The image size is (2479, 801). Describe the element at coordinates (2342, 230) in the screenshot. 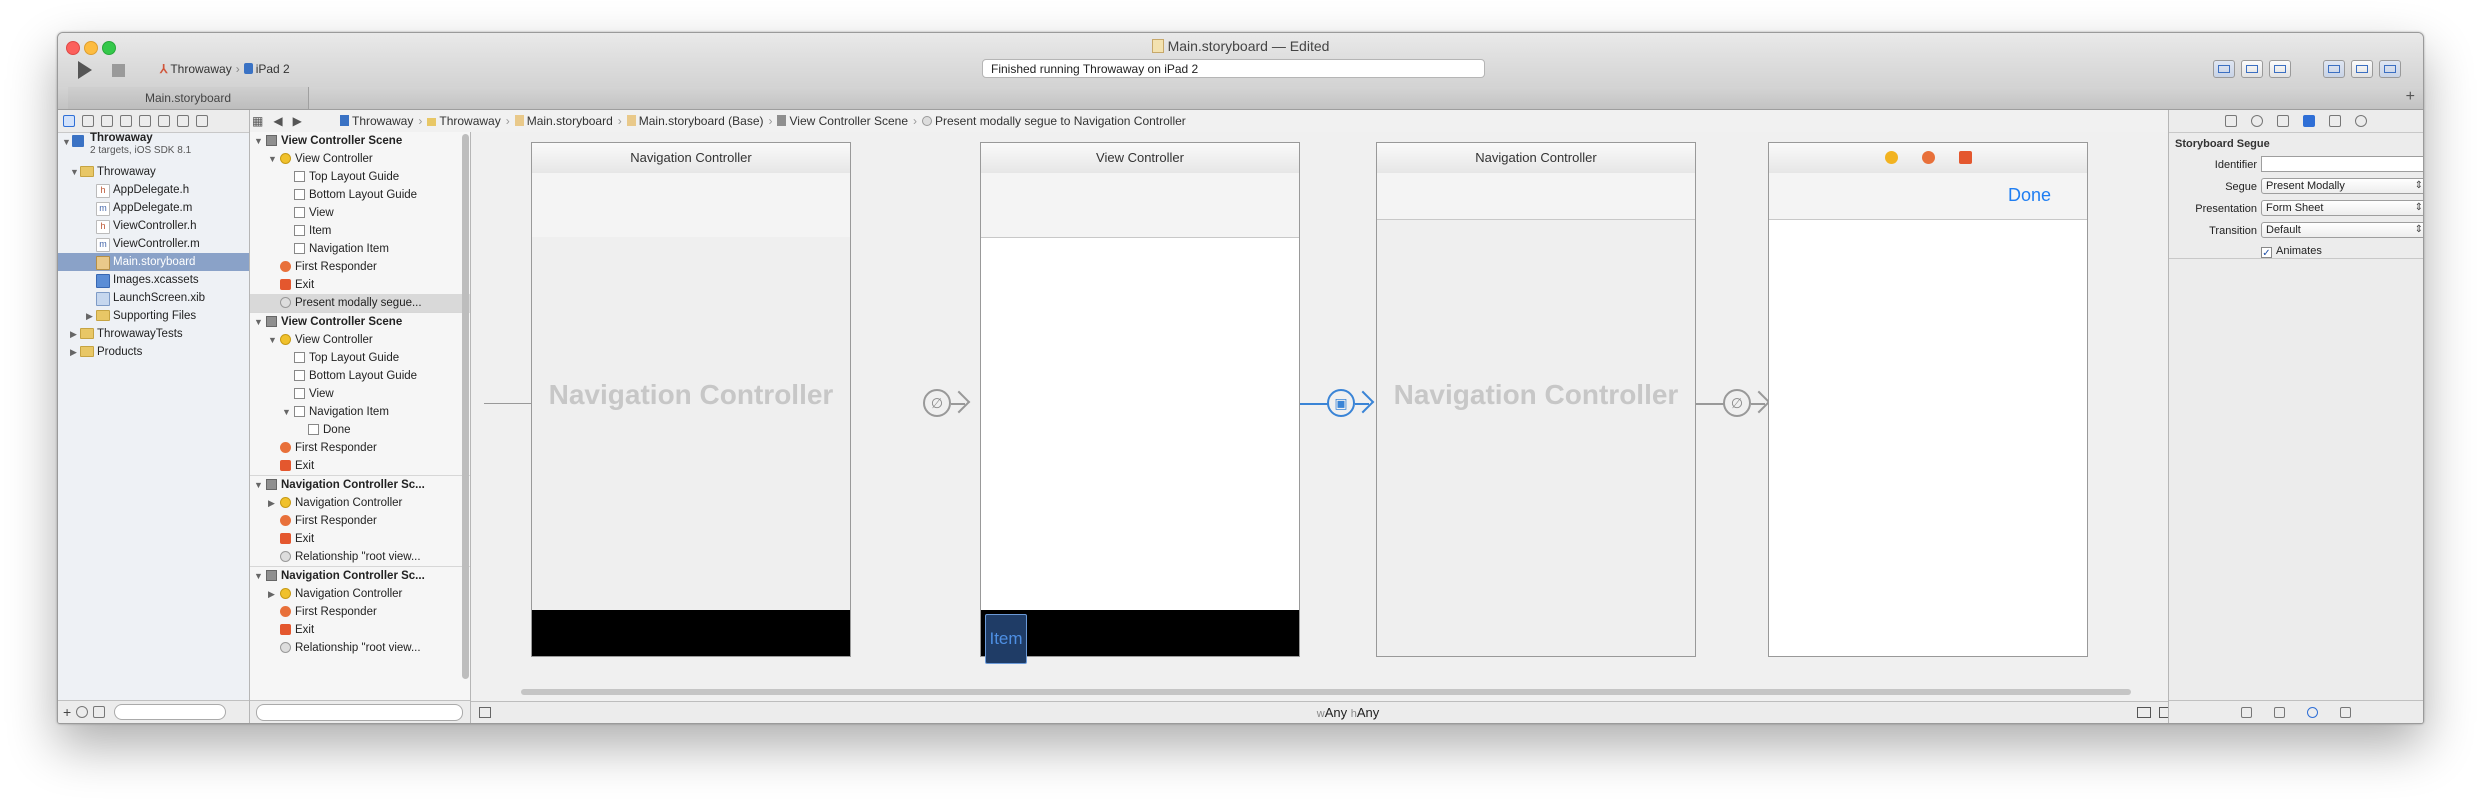

I see `transition-select: Default` at that location.